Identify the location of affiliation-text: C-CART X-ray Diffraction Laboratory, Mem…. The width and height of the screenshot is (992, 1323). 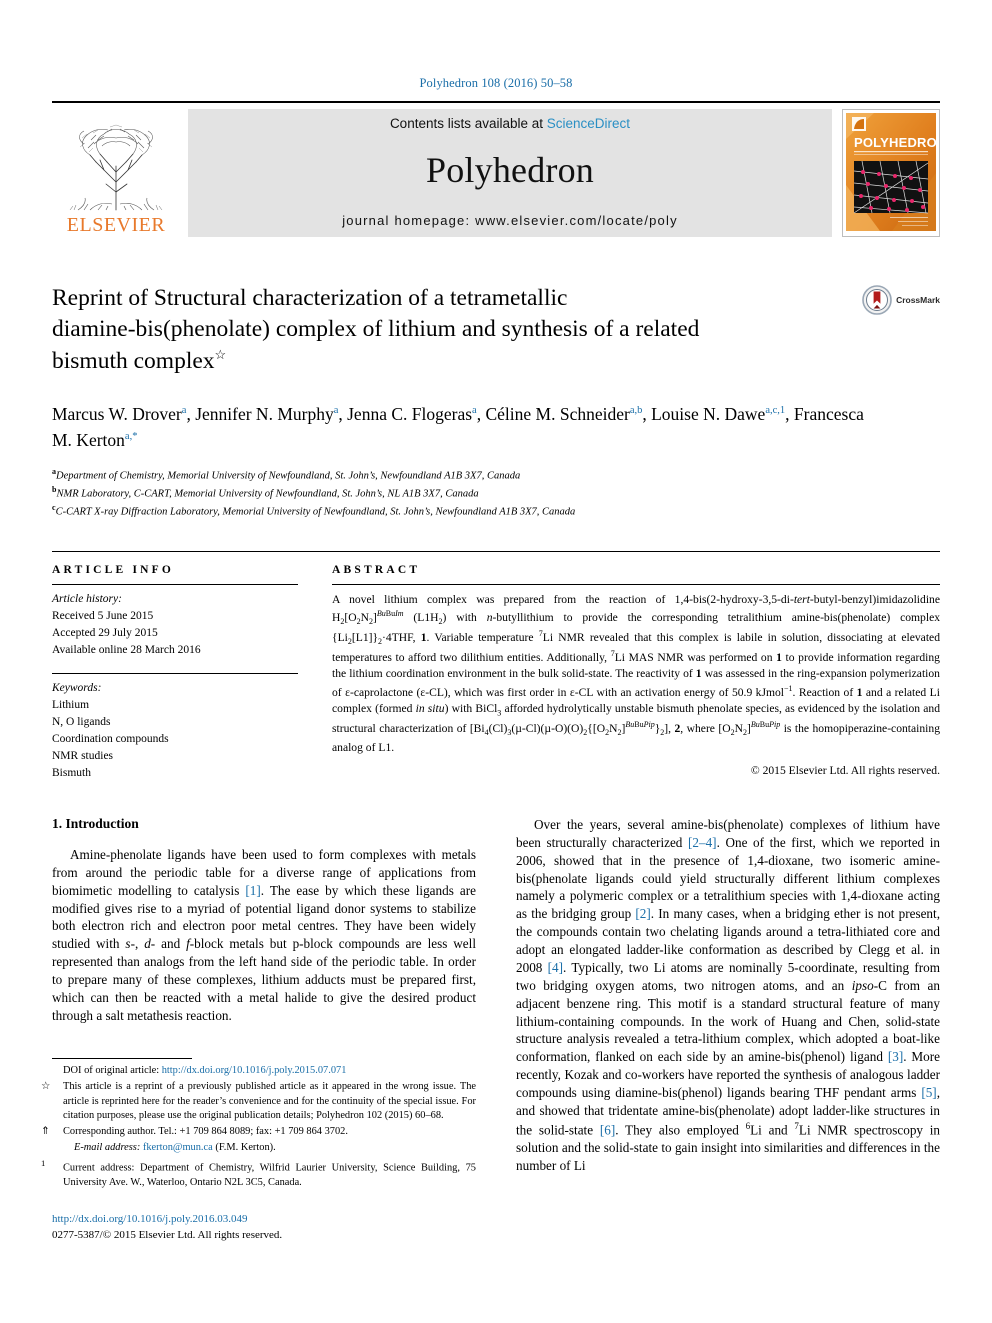
(315, 512).